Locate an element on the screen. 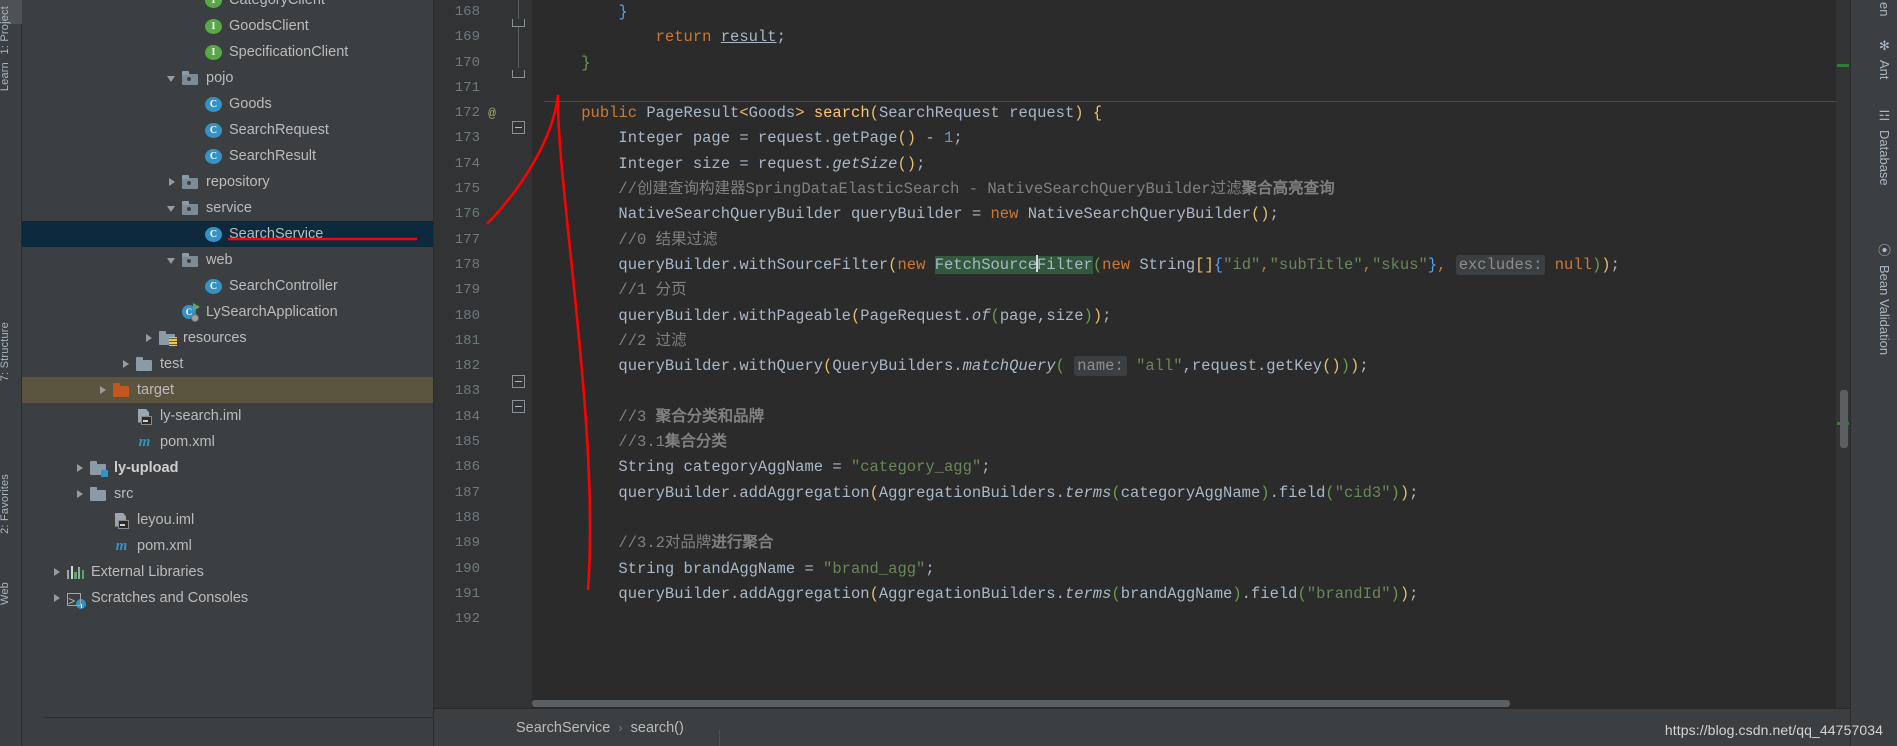 The image size is (1897, 746). line-number-168: 168 is located at coordinates (470, 12).